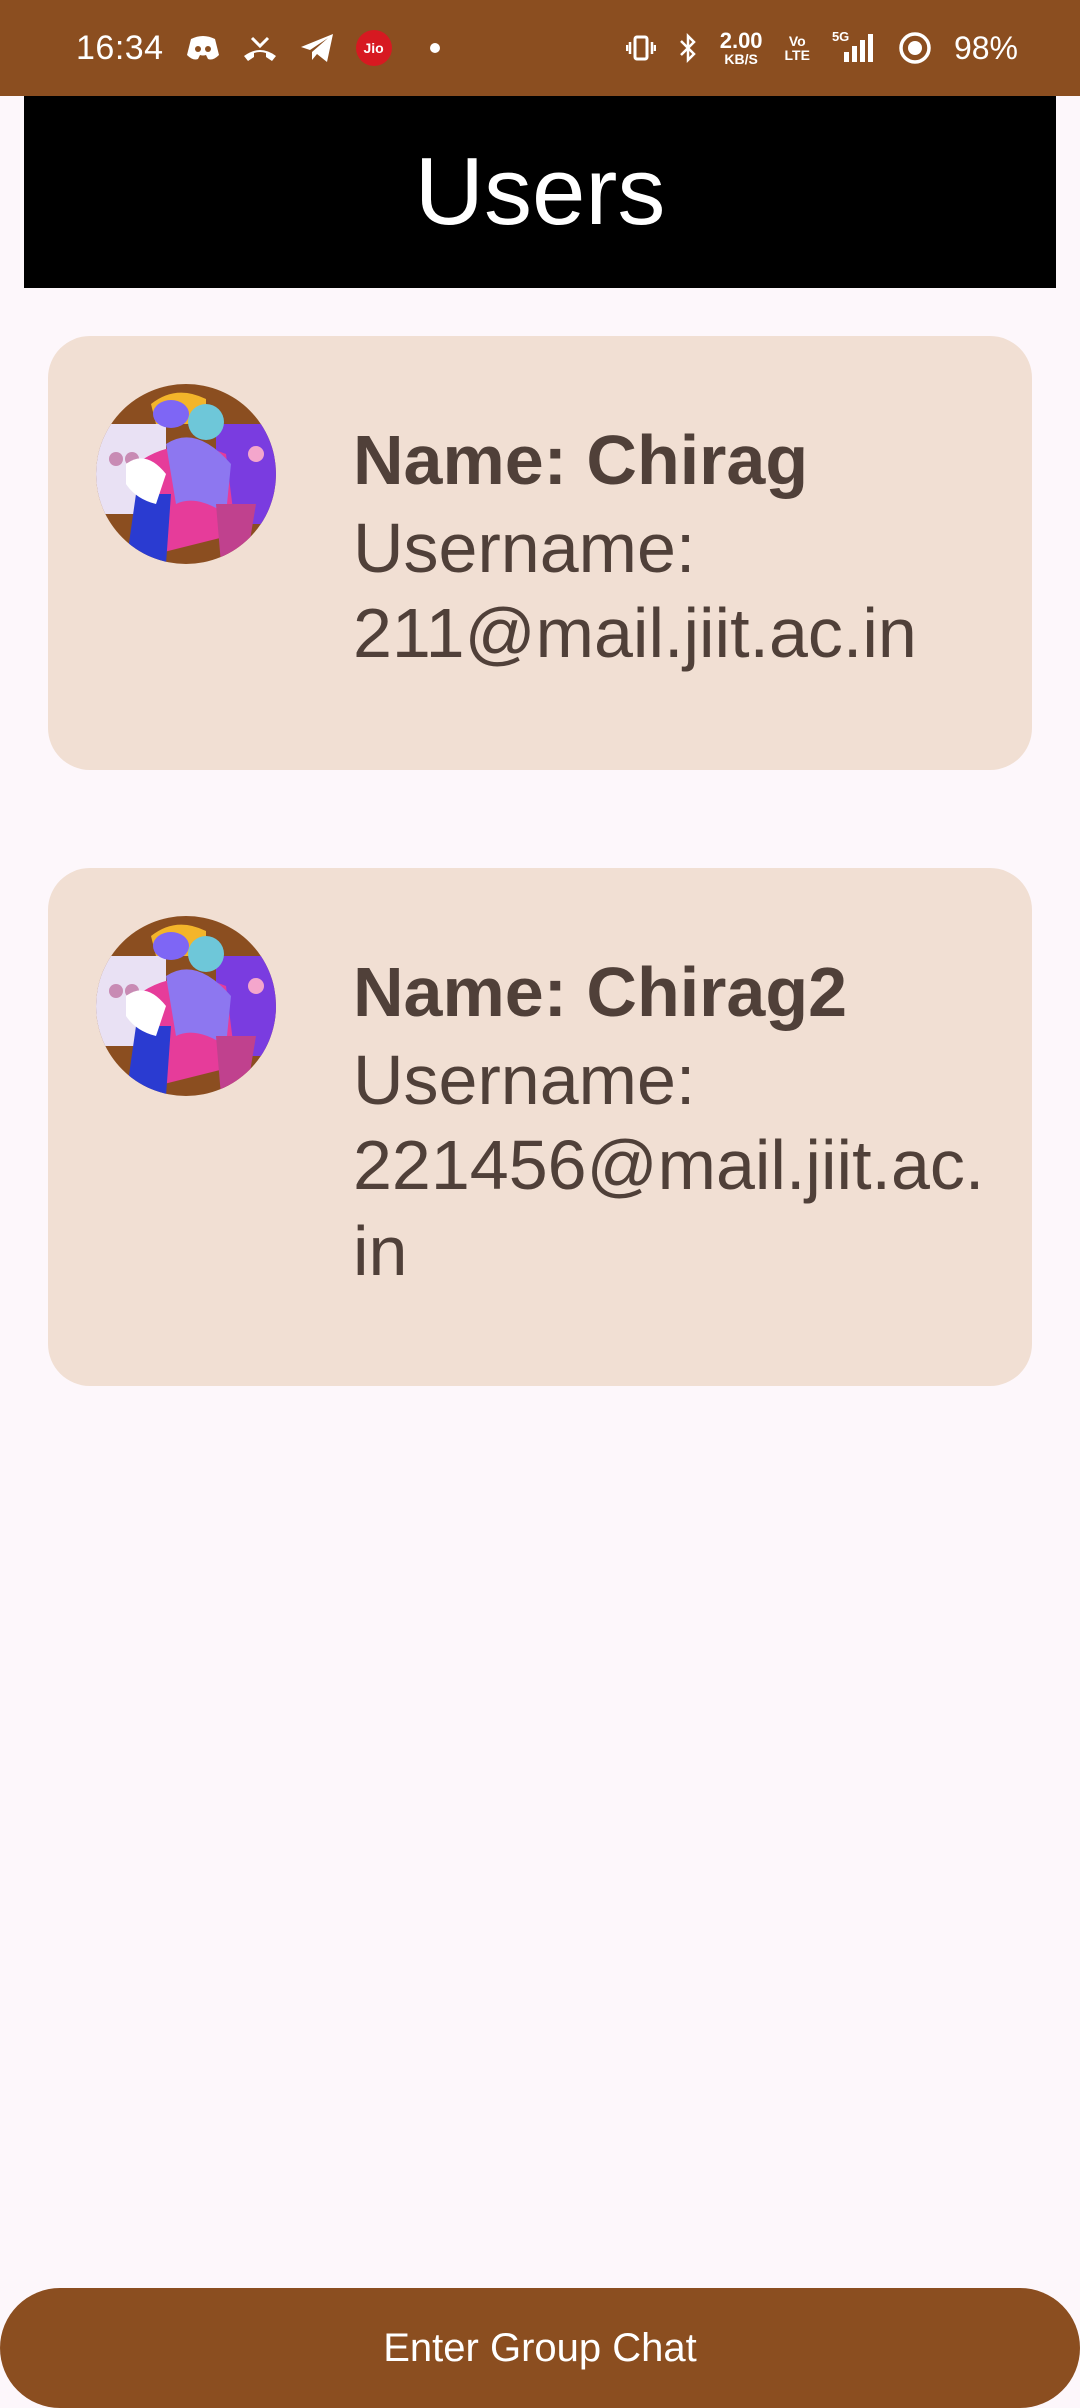 The height and width of the screenshot is (2408, 1080). Describe the element at coordinates (797, 48) in the screenshot. I see `volte-icon: Vo LTE` at that location.